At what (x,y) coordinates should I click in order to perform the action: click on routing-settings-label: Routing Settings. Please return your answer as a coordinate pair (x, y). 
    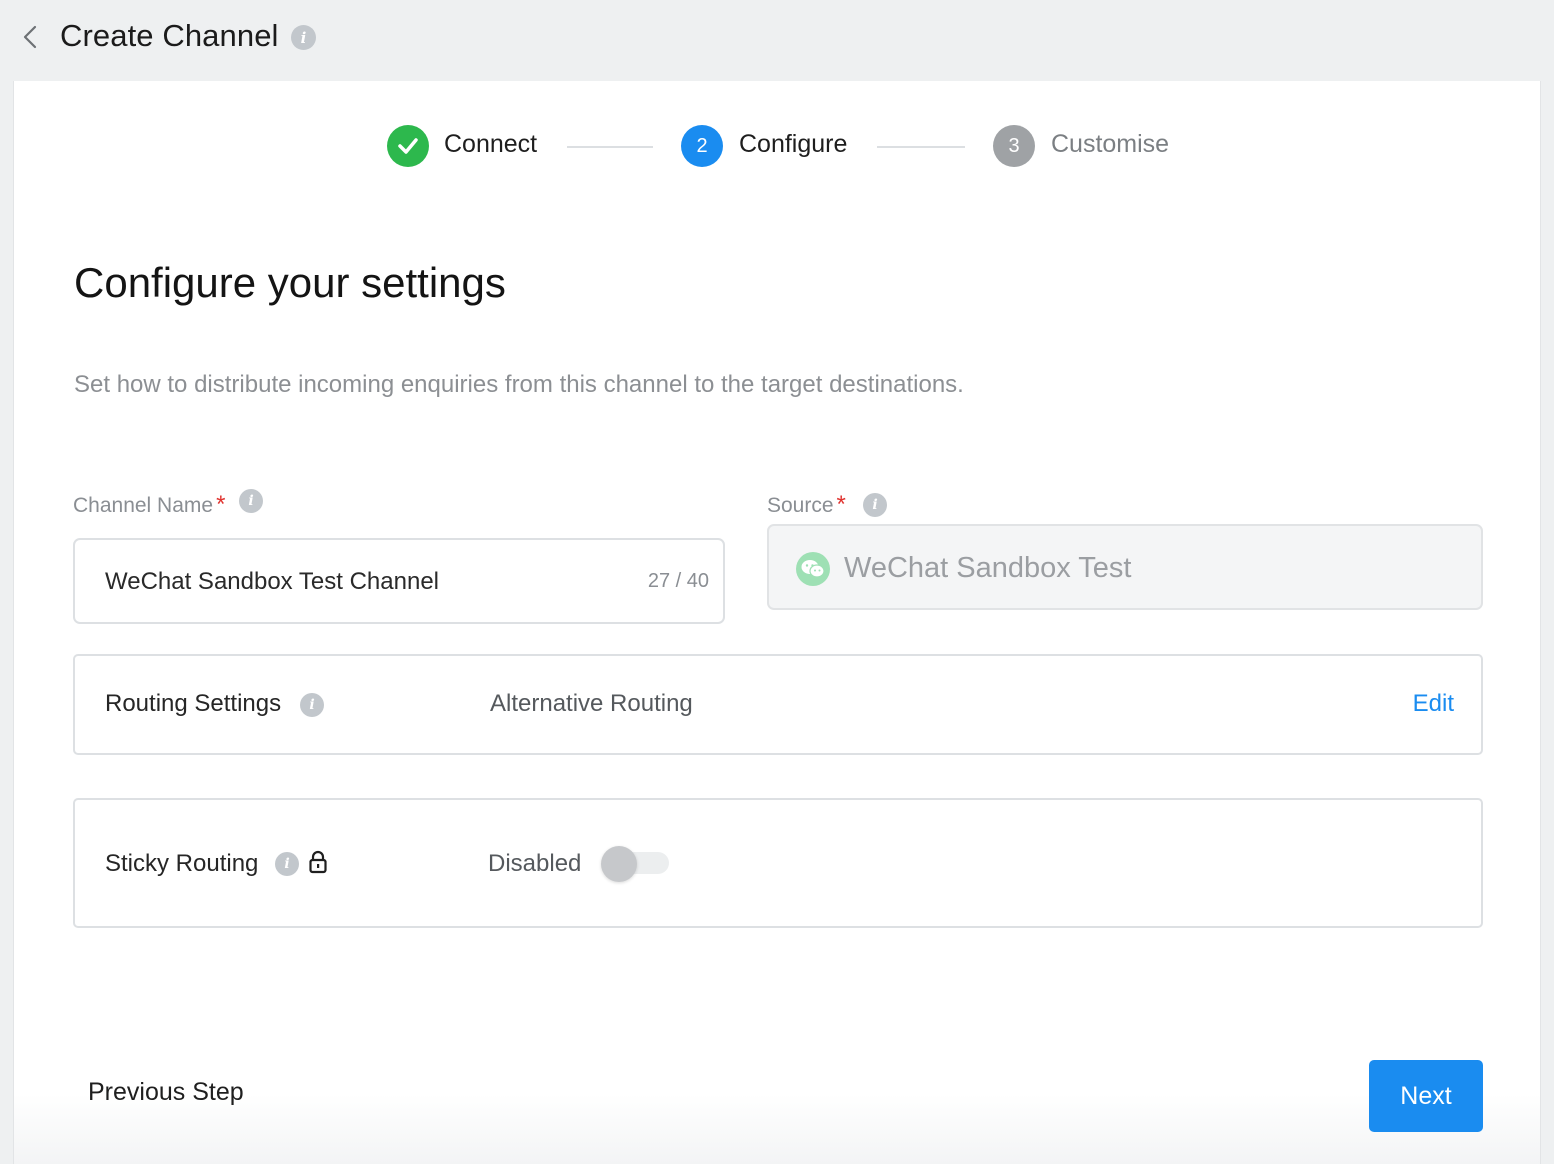
    Looking at the image, I should click on (193, 703).